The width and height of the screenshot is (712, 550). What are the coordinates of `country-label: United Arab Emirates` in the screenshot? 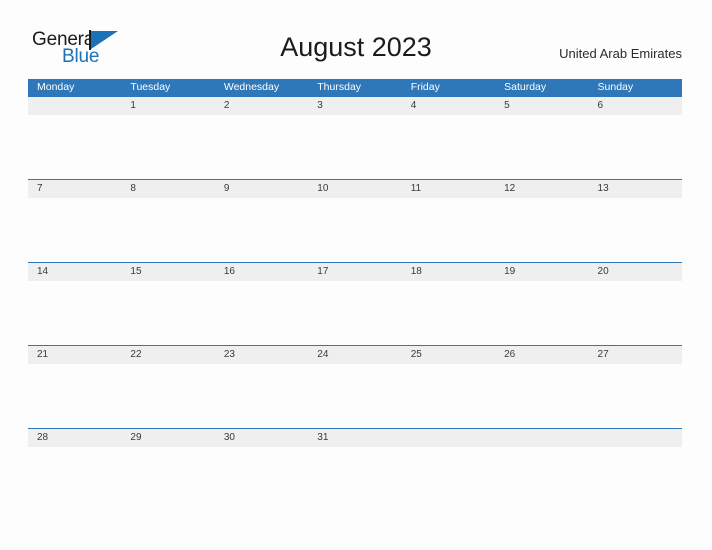 It's located at (620, 53).